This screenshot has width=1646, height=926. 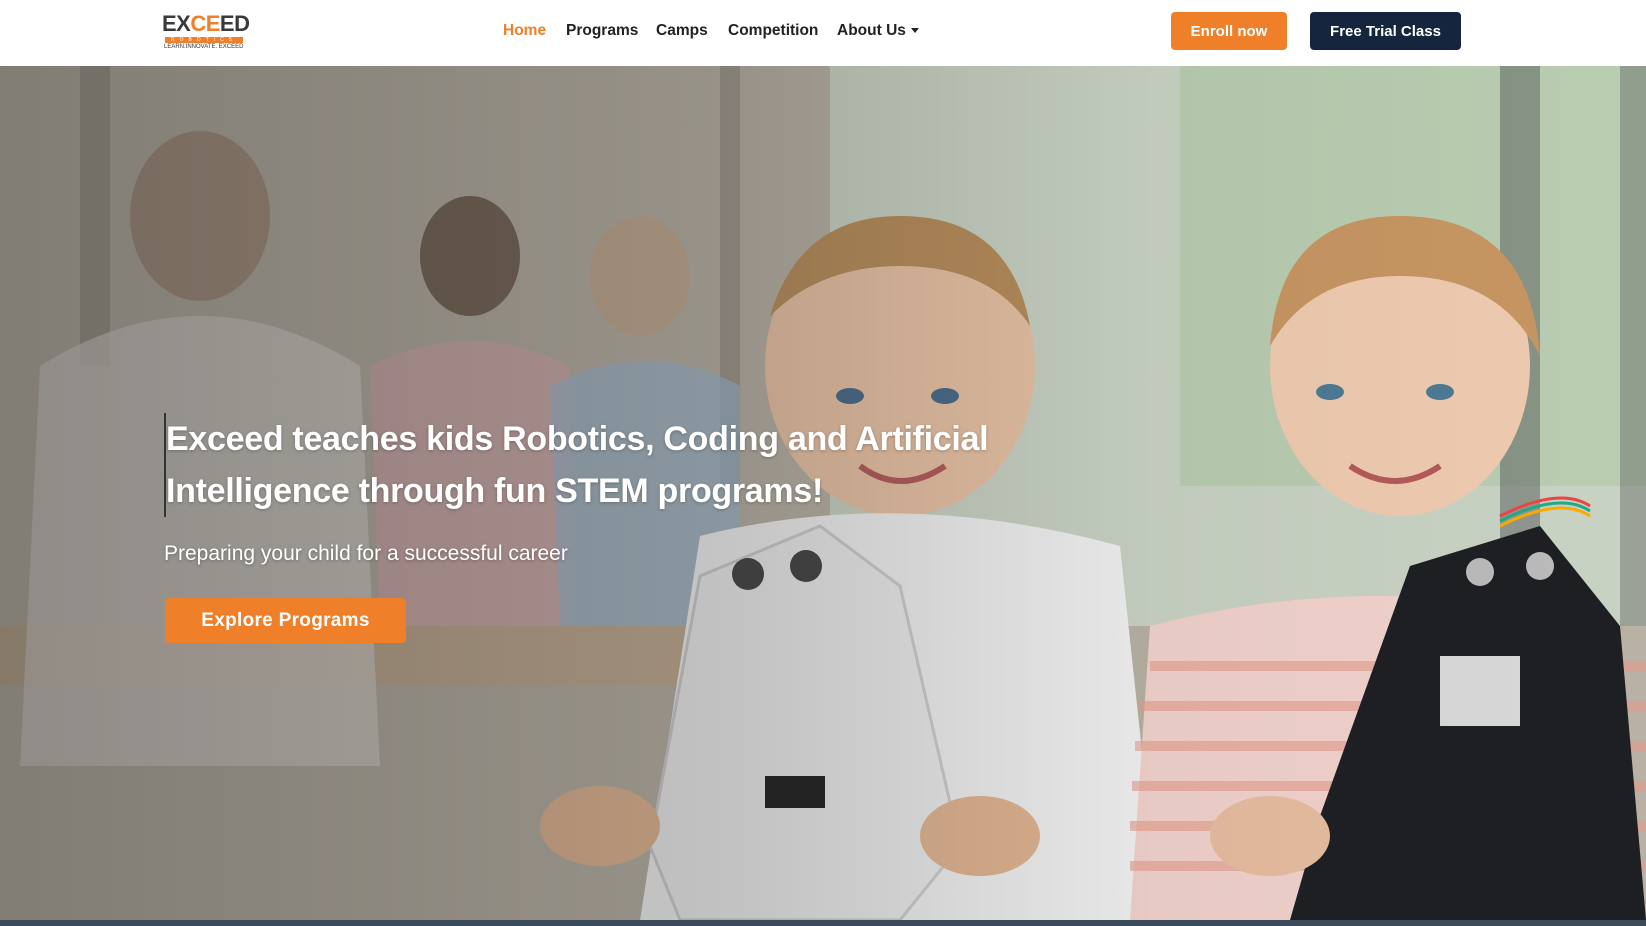 What do you see at coordinates (204, 40) in the screenshot?
I see `logo-subtitle: ROBOTICS` at bounding box center [204, 40].